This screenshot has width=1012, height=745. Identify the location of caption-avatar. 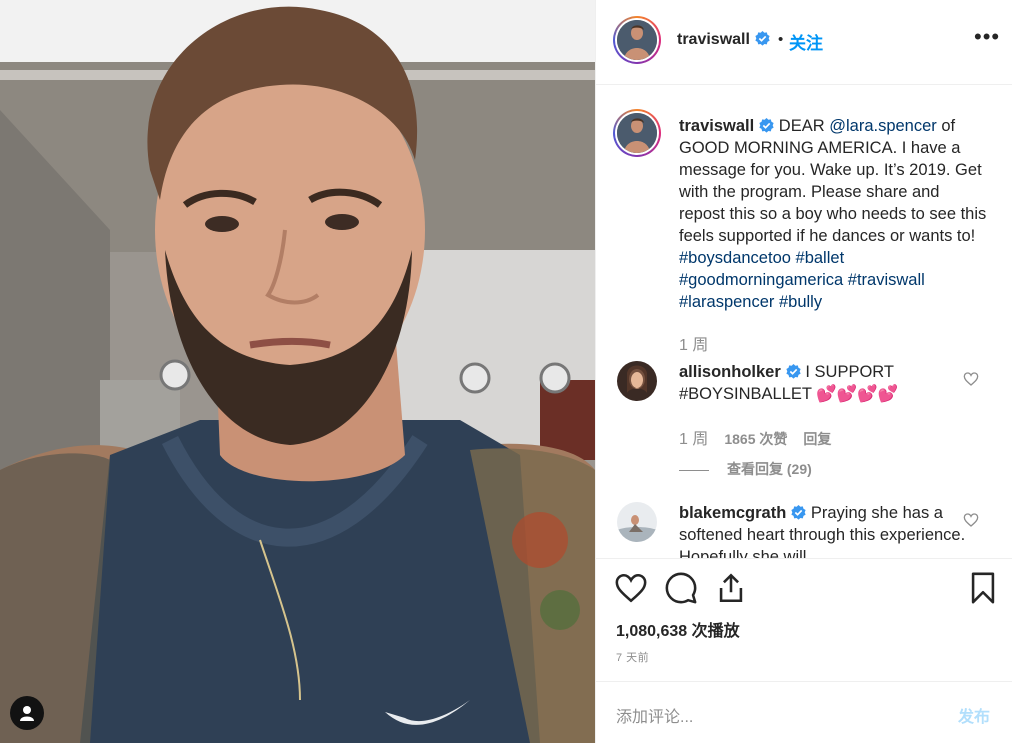
(637, 133).